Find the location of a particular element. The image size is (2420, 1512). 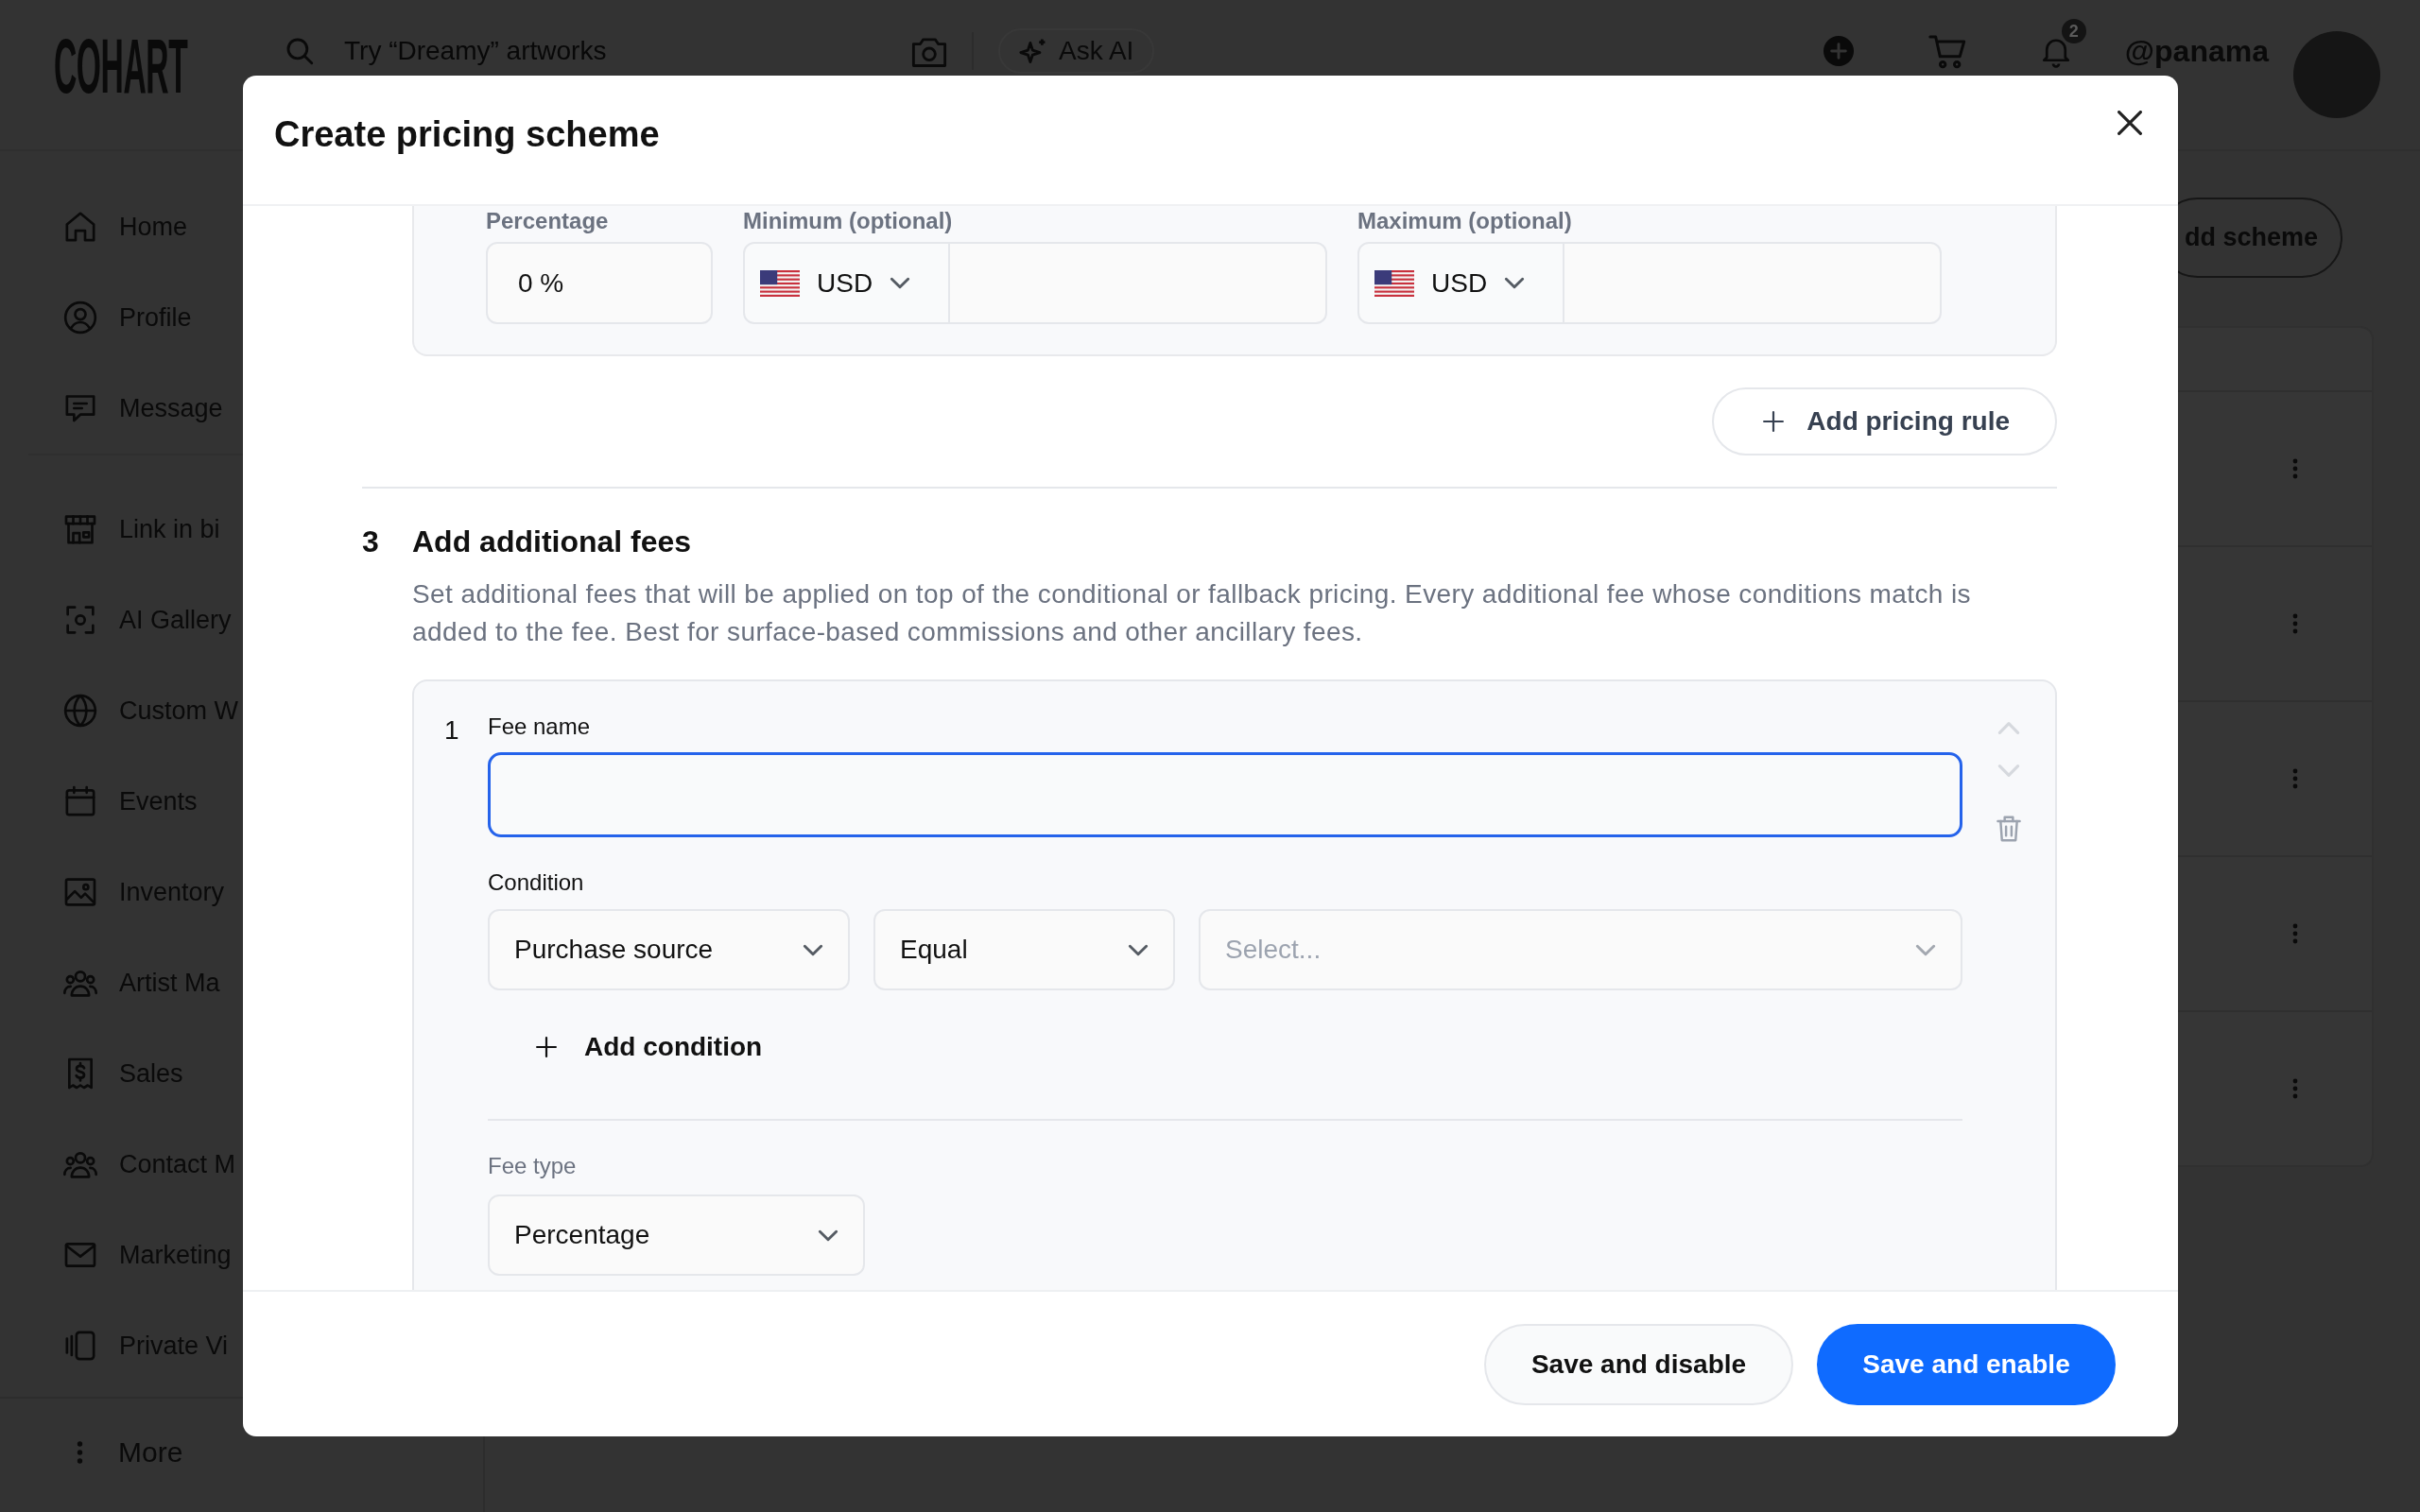

globe-icon is located at coordinates (80, 711).